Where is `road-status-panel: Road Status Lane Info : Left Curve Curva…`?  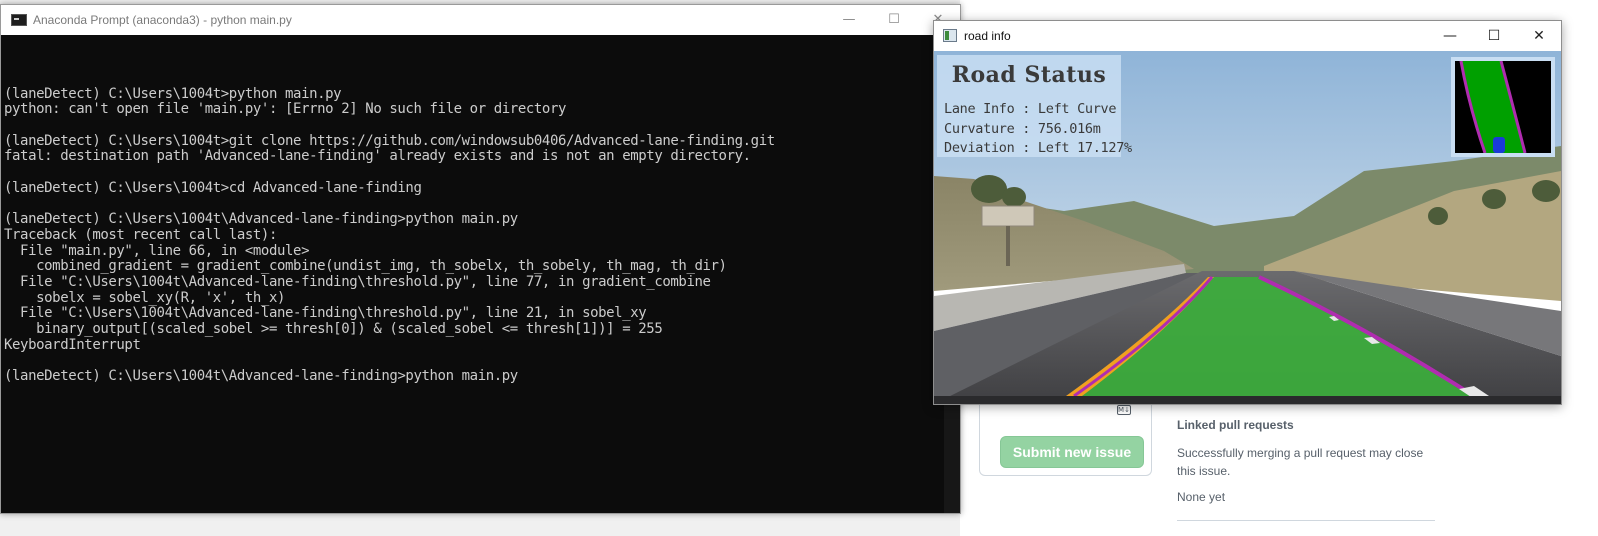 road-status-panel: Road Status Lane Info : Left Curve Curva… is located at coordinates (1034, 106).